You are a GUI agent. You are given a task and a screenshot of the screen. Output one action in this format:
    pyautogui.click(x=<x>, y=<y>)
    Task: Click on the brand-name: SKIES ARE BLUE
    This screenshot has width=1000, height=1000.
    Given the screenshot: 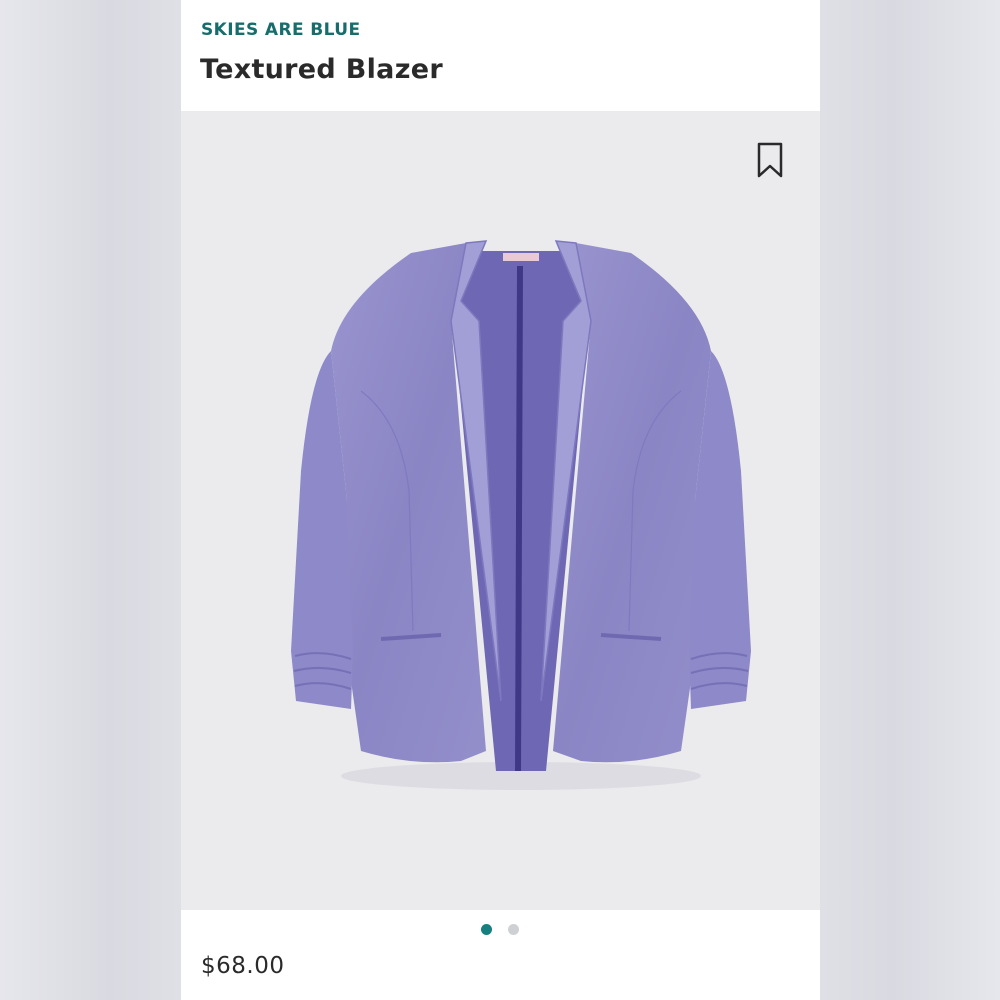 What is the action you would take?
    pyautogui.click(x=281, y=30)
    